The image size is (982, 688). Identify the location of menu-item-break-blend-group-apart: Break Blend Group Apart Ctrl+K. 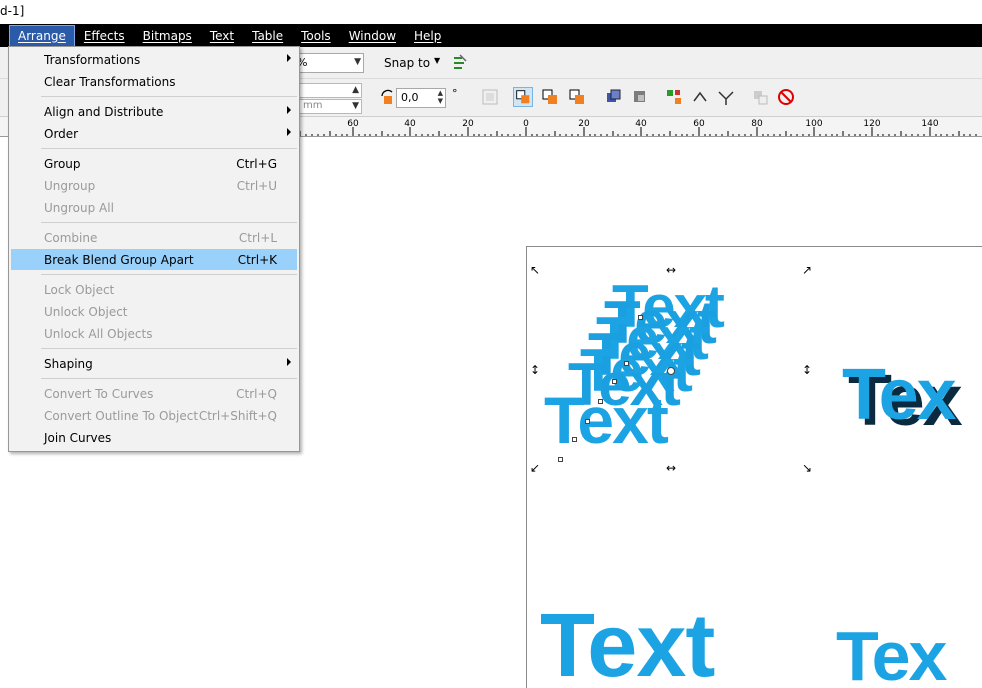
(154, 259).